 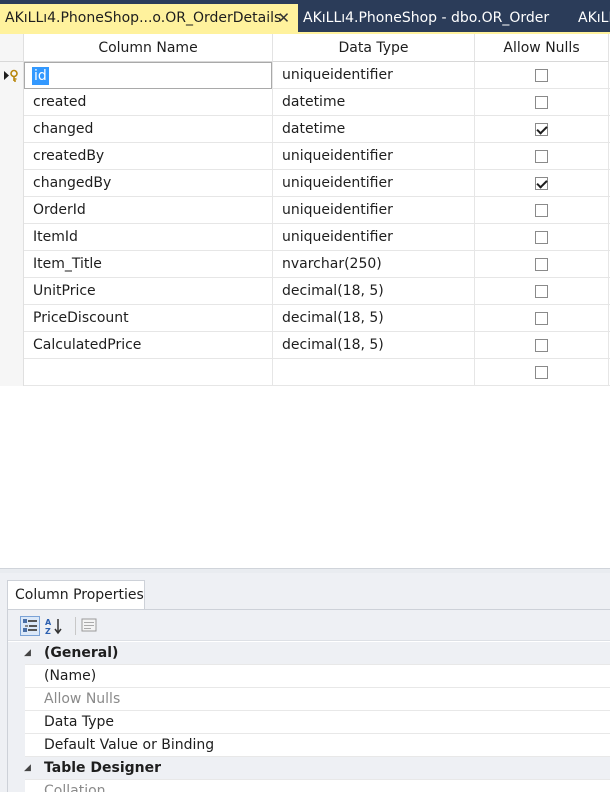 I want to click on property-toolbar: A Z, so click(x=309, y=625).